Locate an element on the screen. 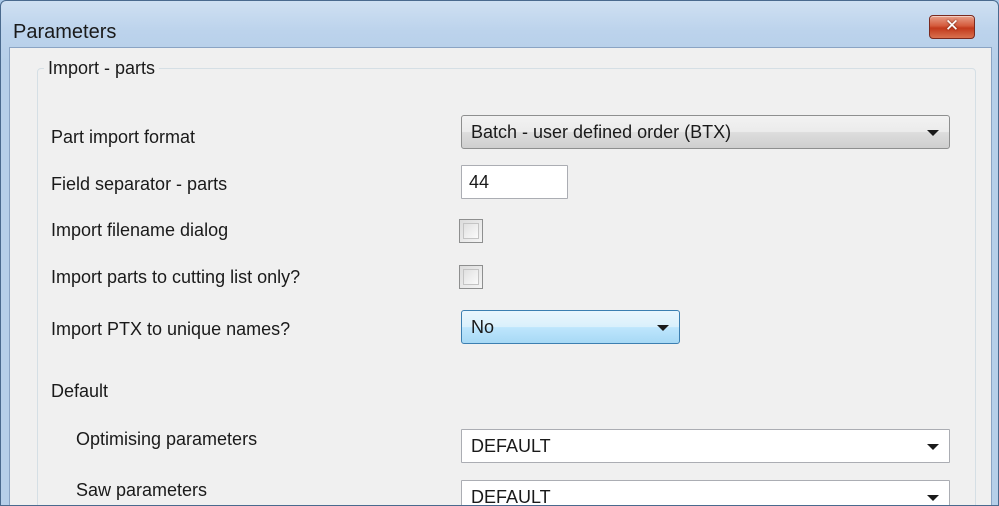 The image size is (999, 506). default-section-heading: Default is located at coordinates (80, 391).